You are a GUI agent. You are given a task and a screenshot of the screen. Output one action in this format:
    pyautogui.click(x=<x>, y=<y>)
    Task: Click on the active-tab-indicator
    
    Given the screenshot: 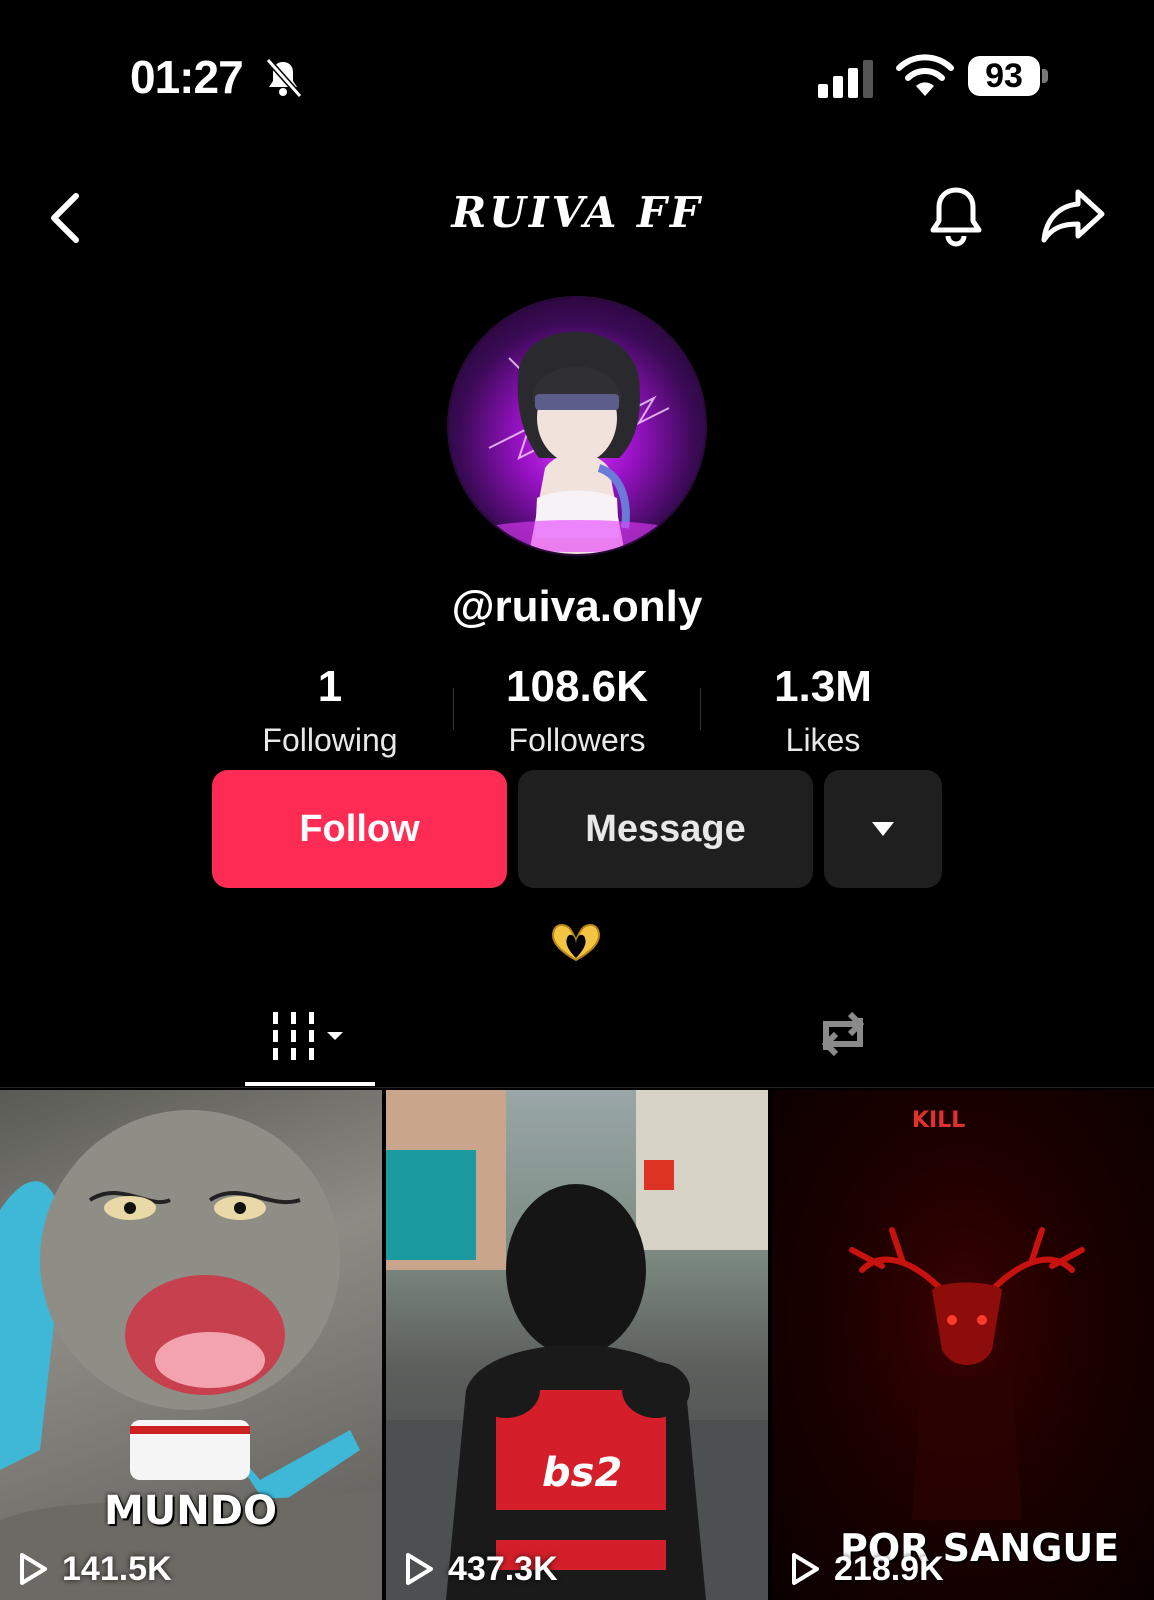 What is the action you would take?
    pyautogui.click(x=310, y=1084)
    